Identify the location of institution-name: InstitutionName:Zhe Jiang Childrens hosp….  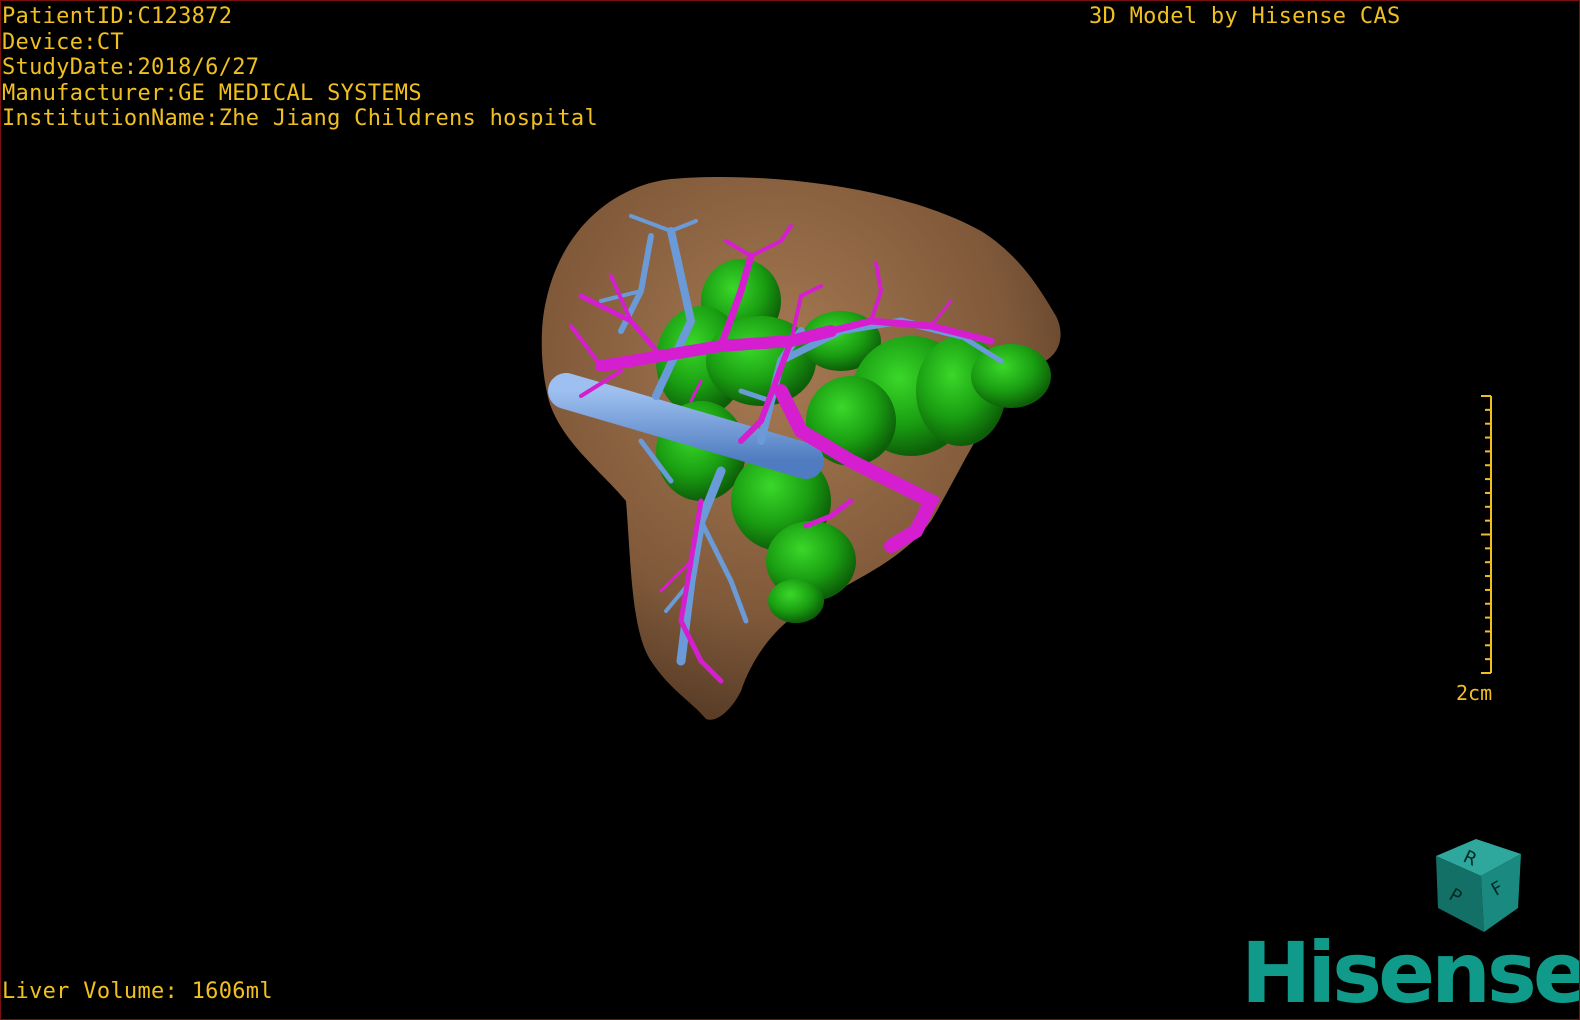
(300, 118).